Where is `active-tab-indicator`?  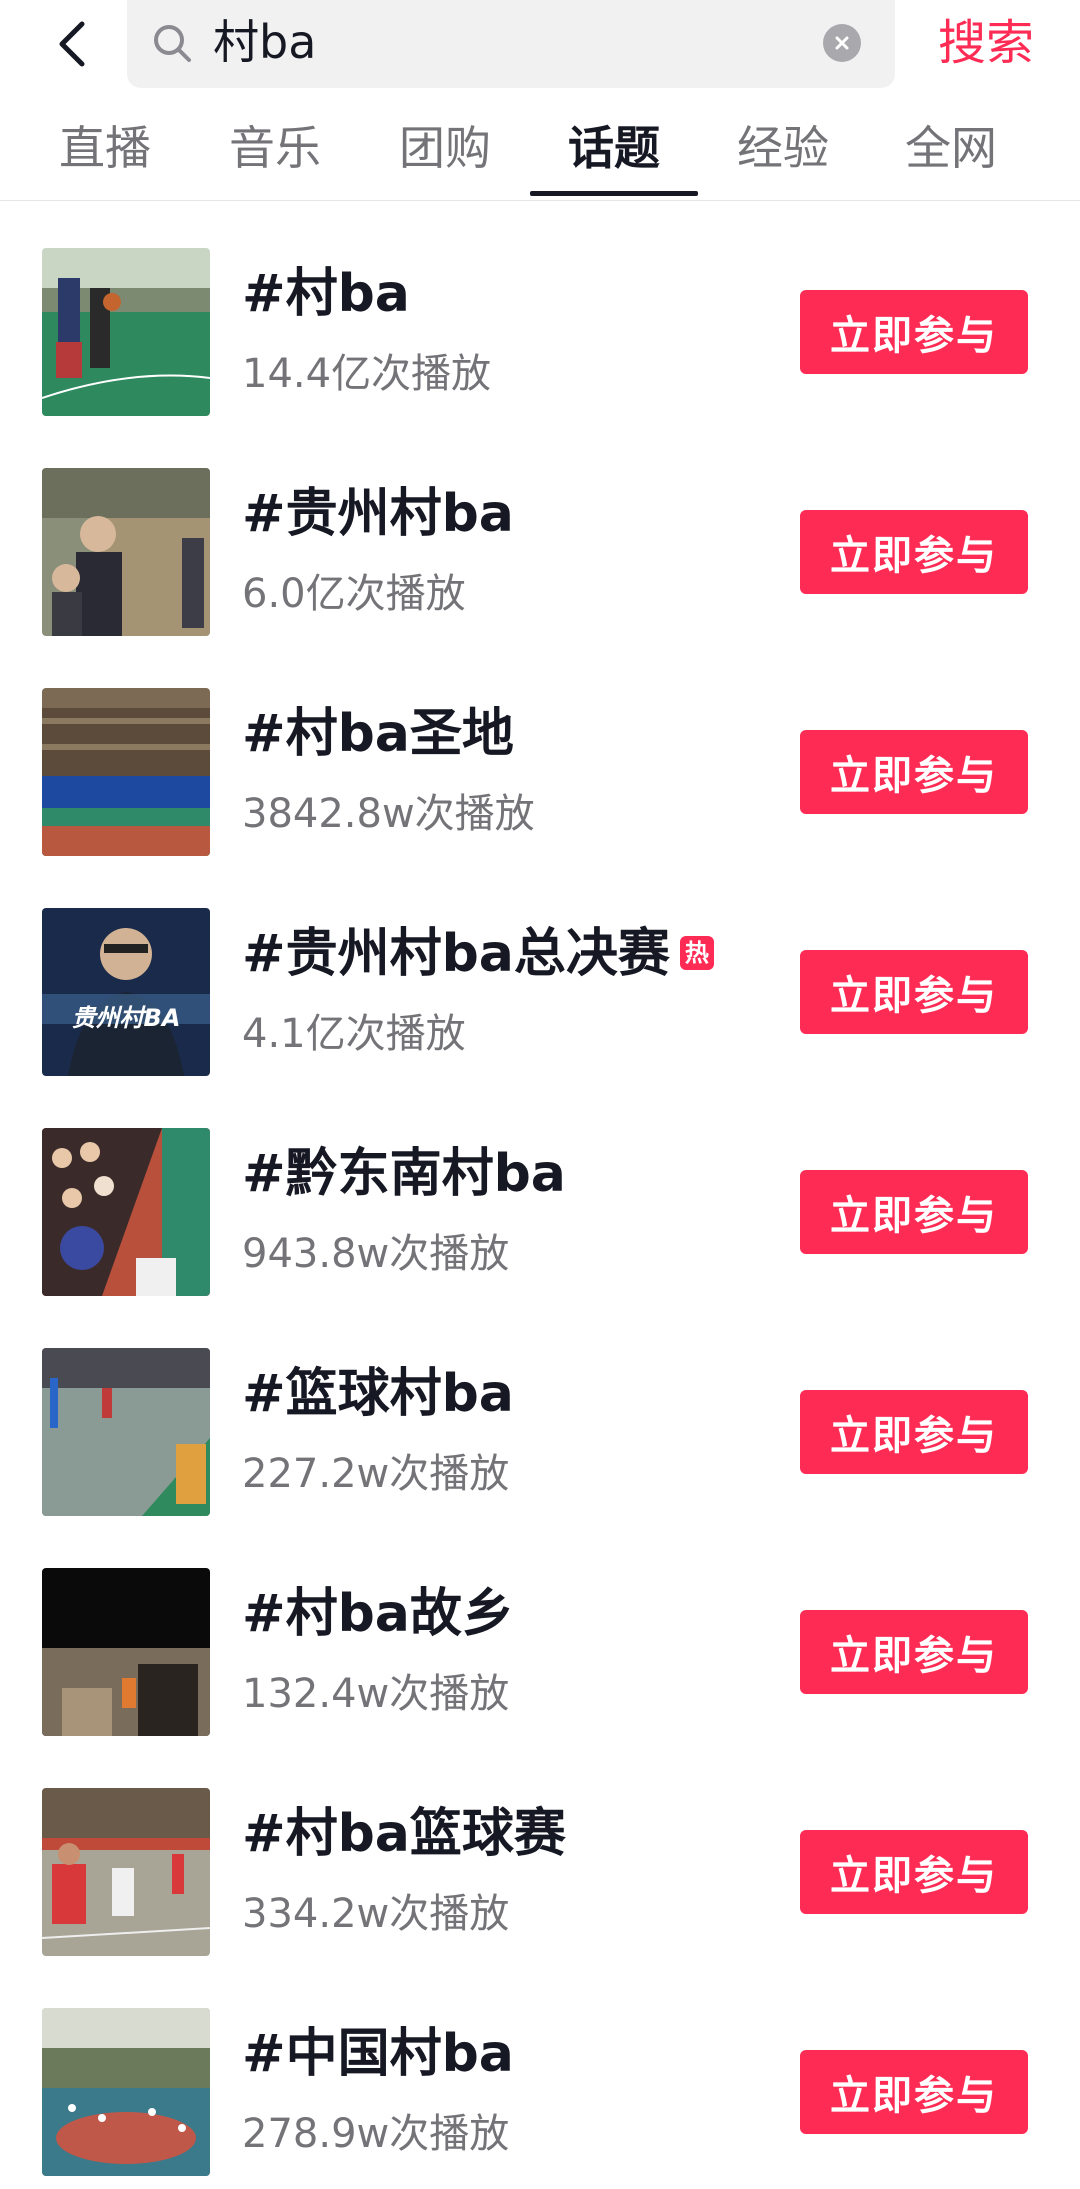 active-tab-indicator is located at coordinates (614, 193).